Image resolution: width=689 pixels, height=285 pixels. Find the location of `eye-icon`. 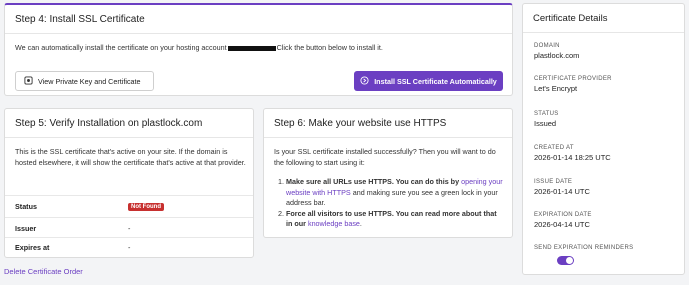

eye-icon is located at coordinates (28, 81).